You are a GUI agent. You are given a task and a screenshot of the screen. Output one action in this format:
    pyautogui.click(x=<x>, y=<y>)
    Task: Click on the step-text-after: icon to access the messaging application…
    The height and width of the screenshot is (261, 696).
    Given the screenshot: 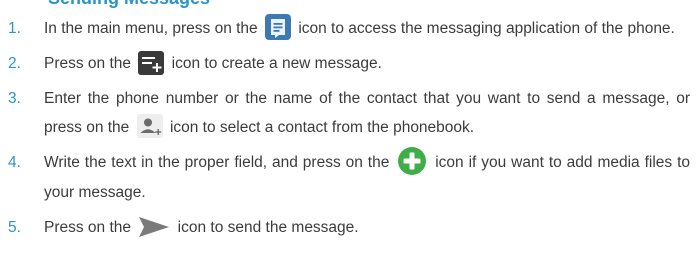 What is the action you would take?
    pyautogui.click(x=486, y=28)
    